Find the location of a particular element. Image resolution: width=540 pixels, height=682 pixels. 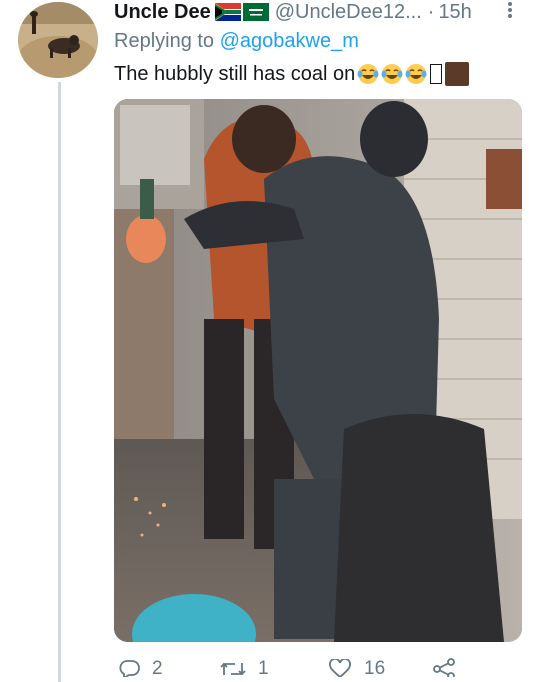

share-icon is located at coordinates (444, 667).